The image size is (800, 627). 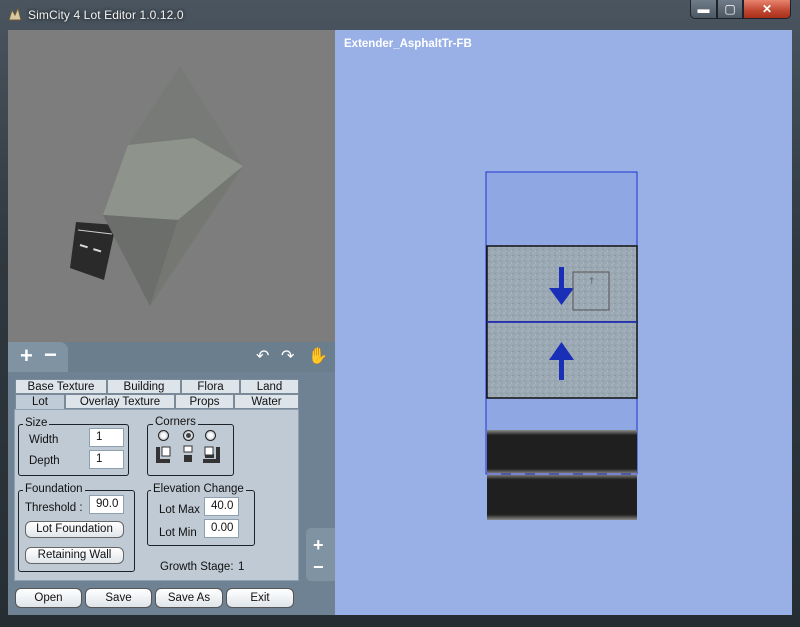 What do you see at coordinates (198, 489) in the screenshot?
I see `elevation-group-label: Elevation Change` at bounding box center [198, 489].